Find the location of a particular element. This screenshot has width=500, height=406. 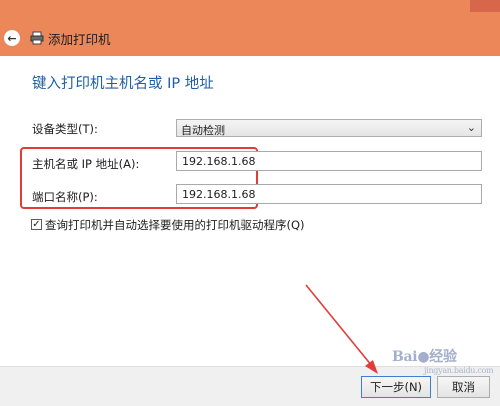

page-heading: 键入打印机主机名或 IP 地址 is located at coordinates (123, 84).